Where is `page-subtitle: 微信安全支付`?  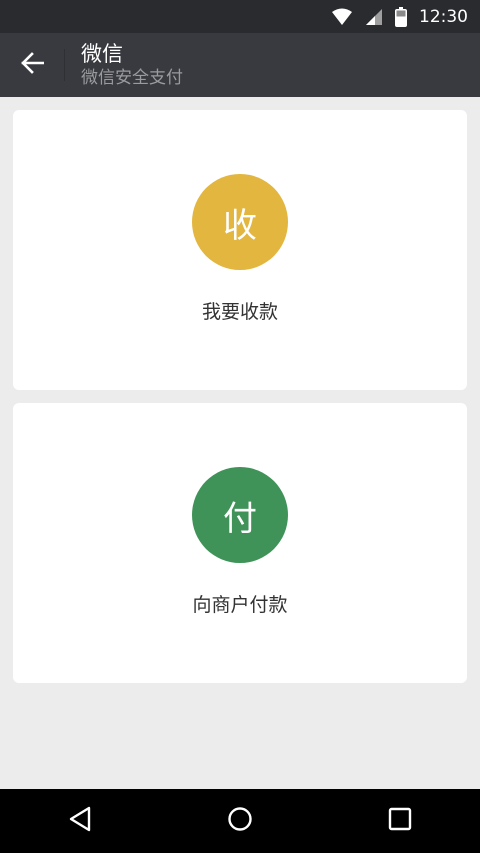
page-subtitle: 微信安全支付 is located at coordinates (132, 78).